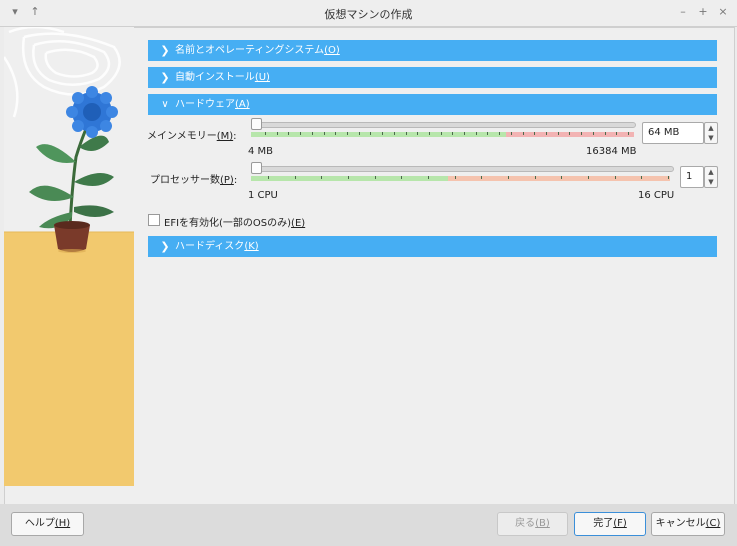  Describe the element at coordinates (664, 132) in the screenshot. I see `memory-value: 64 MB` at that location.